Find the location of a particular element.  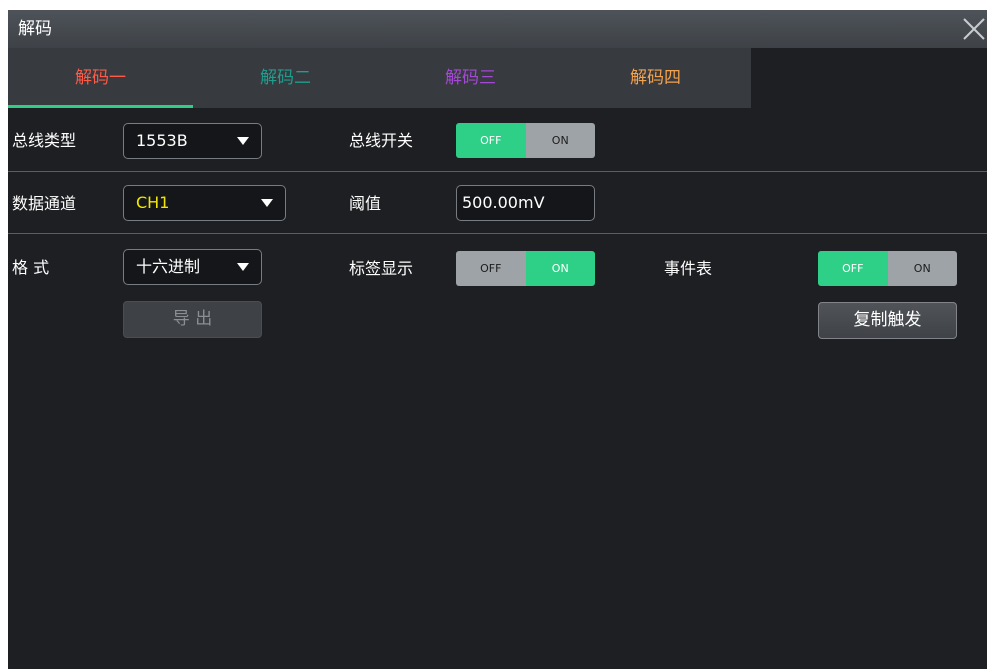

event-table-toggle: OFF ON is located at coordinates (887, 268).